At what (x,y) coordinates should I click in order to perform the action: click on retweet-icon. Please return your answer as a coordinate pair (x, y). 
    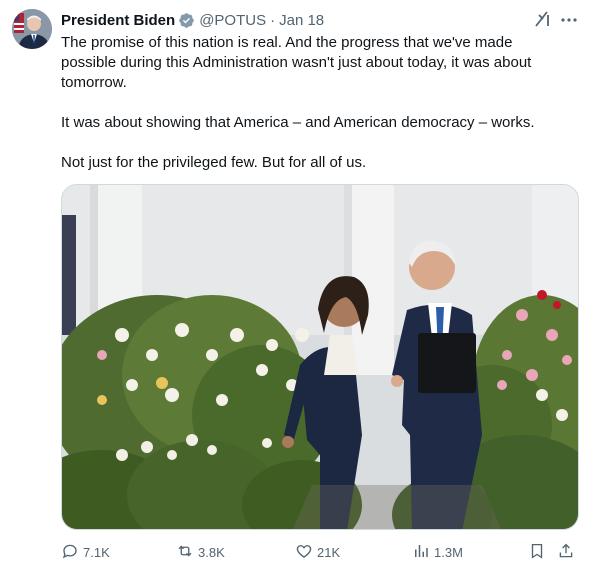
    Looking at the image, I should click on (187, 552).